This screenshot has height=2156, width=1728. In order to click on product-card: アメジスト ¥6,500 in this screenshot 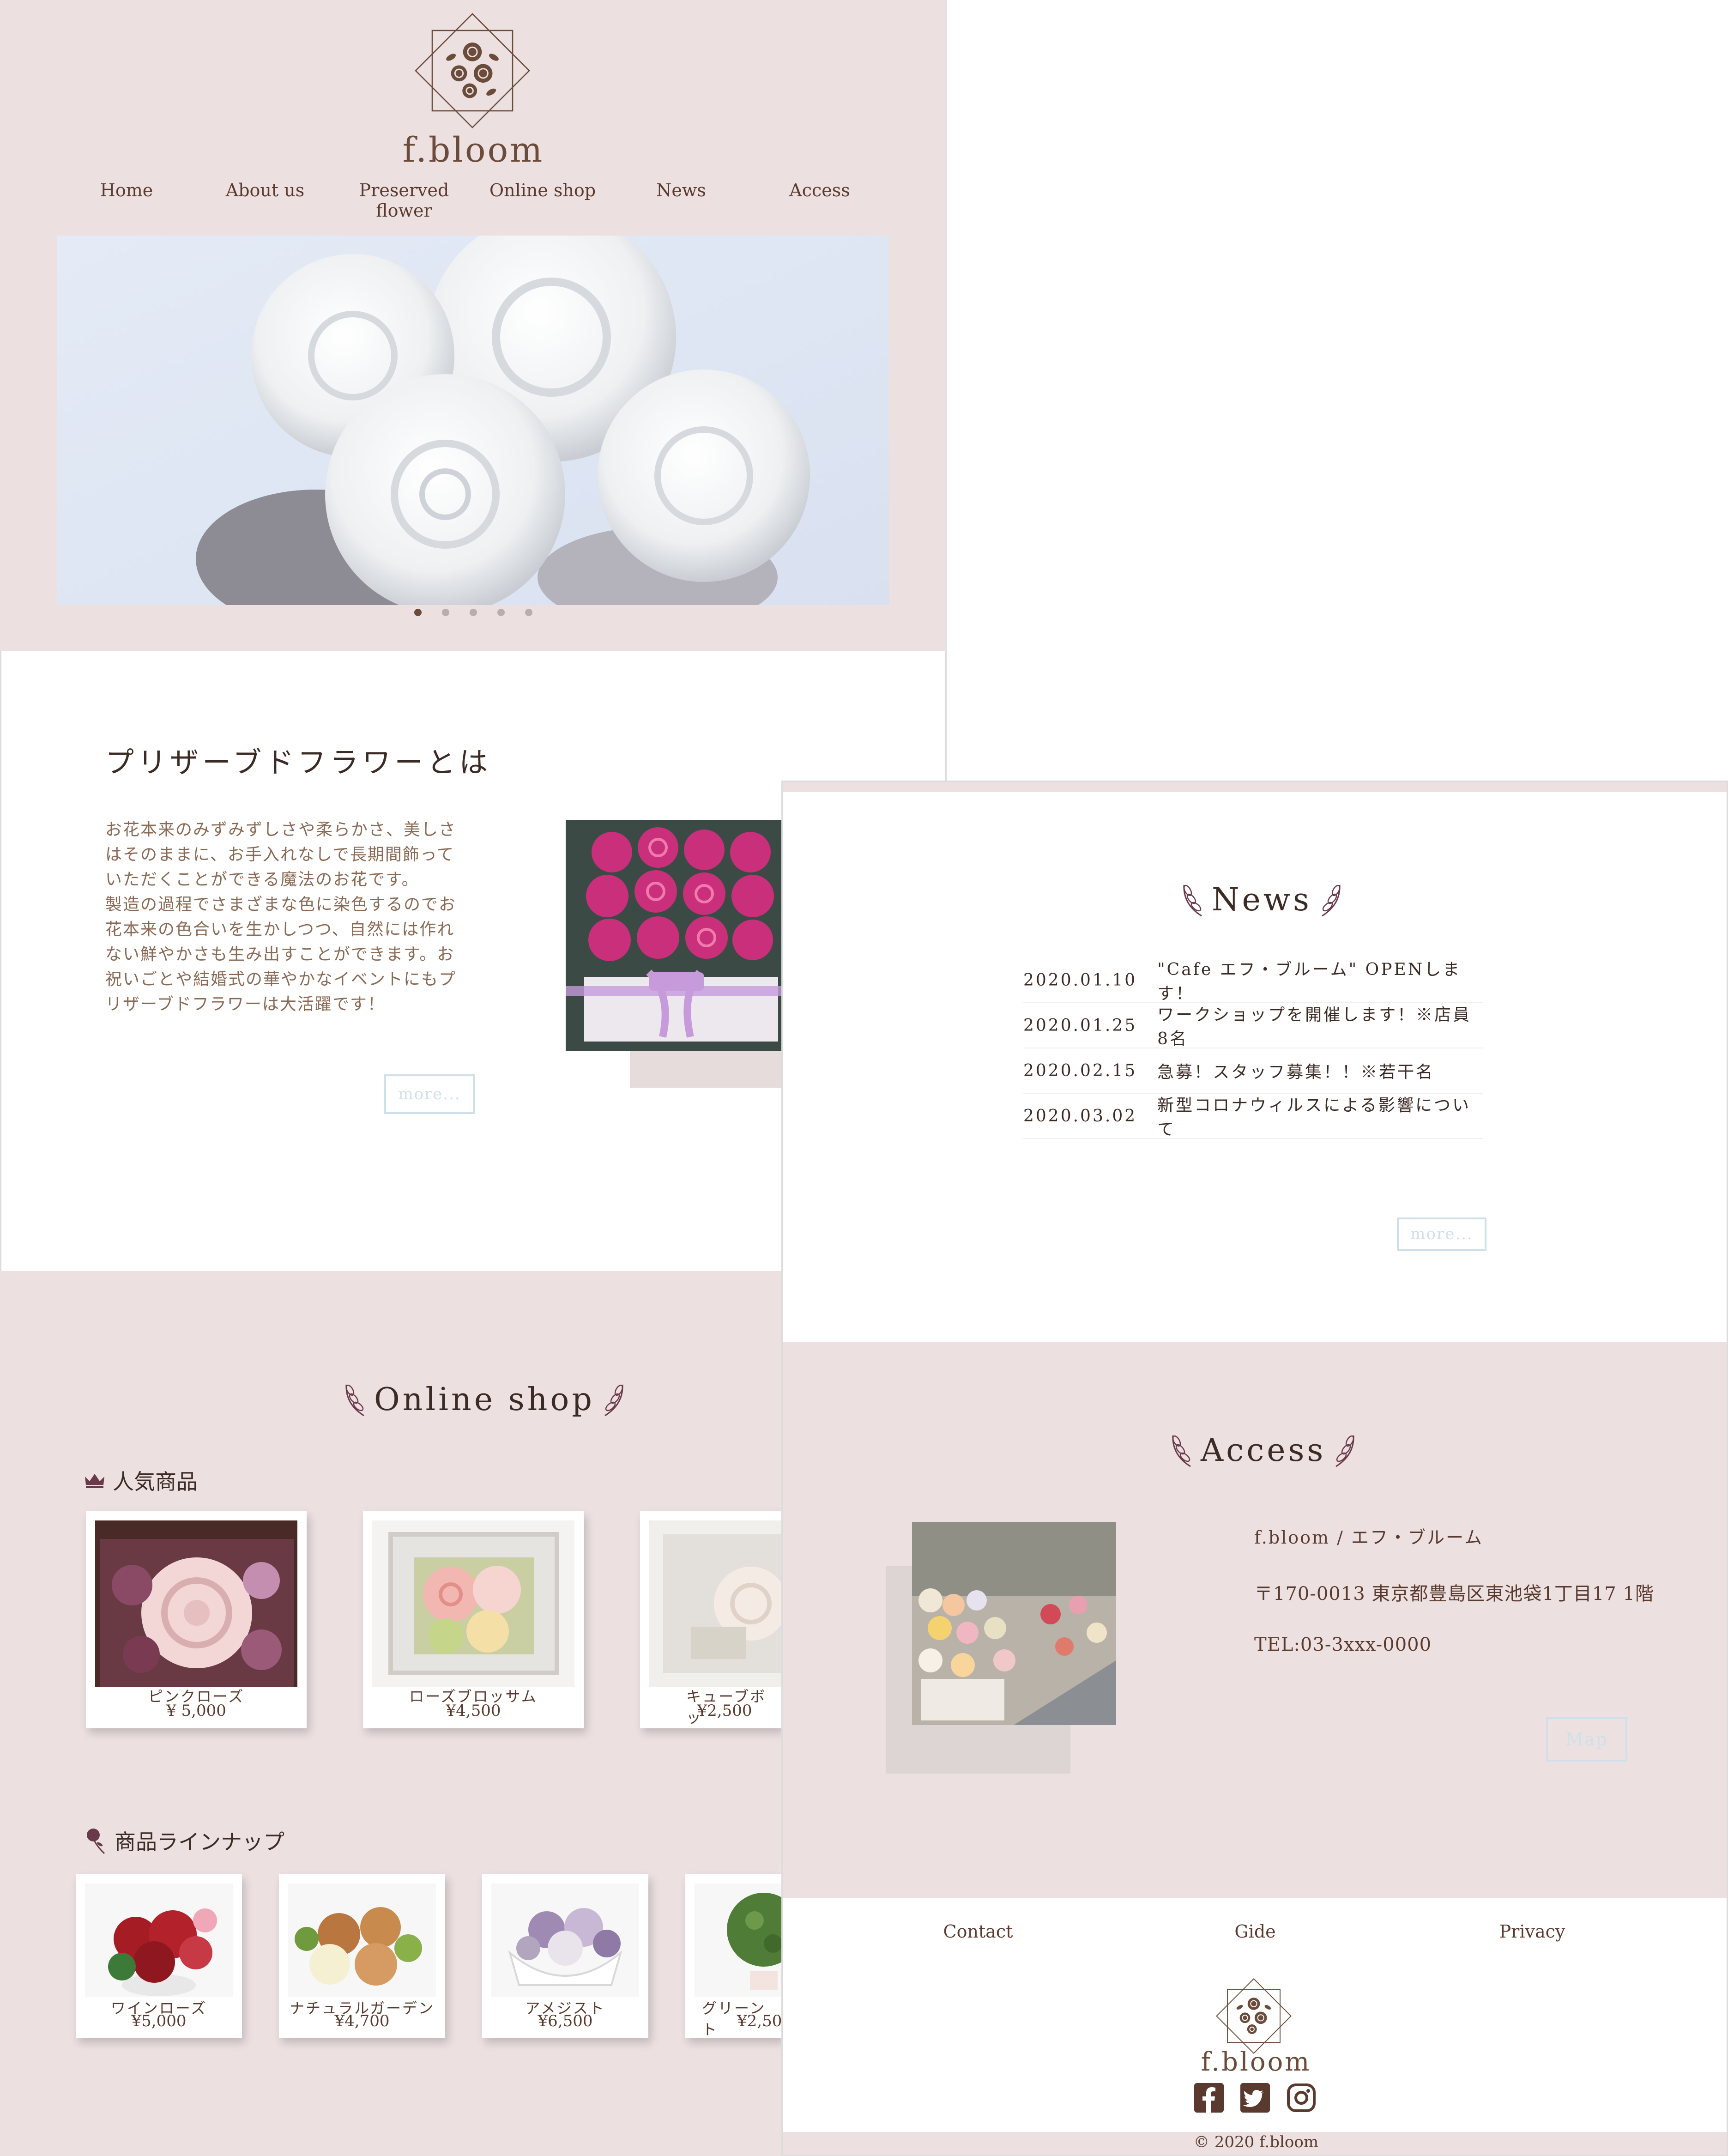, I will do `click(565, 1956)`.